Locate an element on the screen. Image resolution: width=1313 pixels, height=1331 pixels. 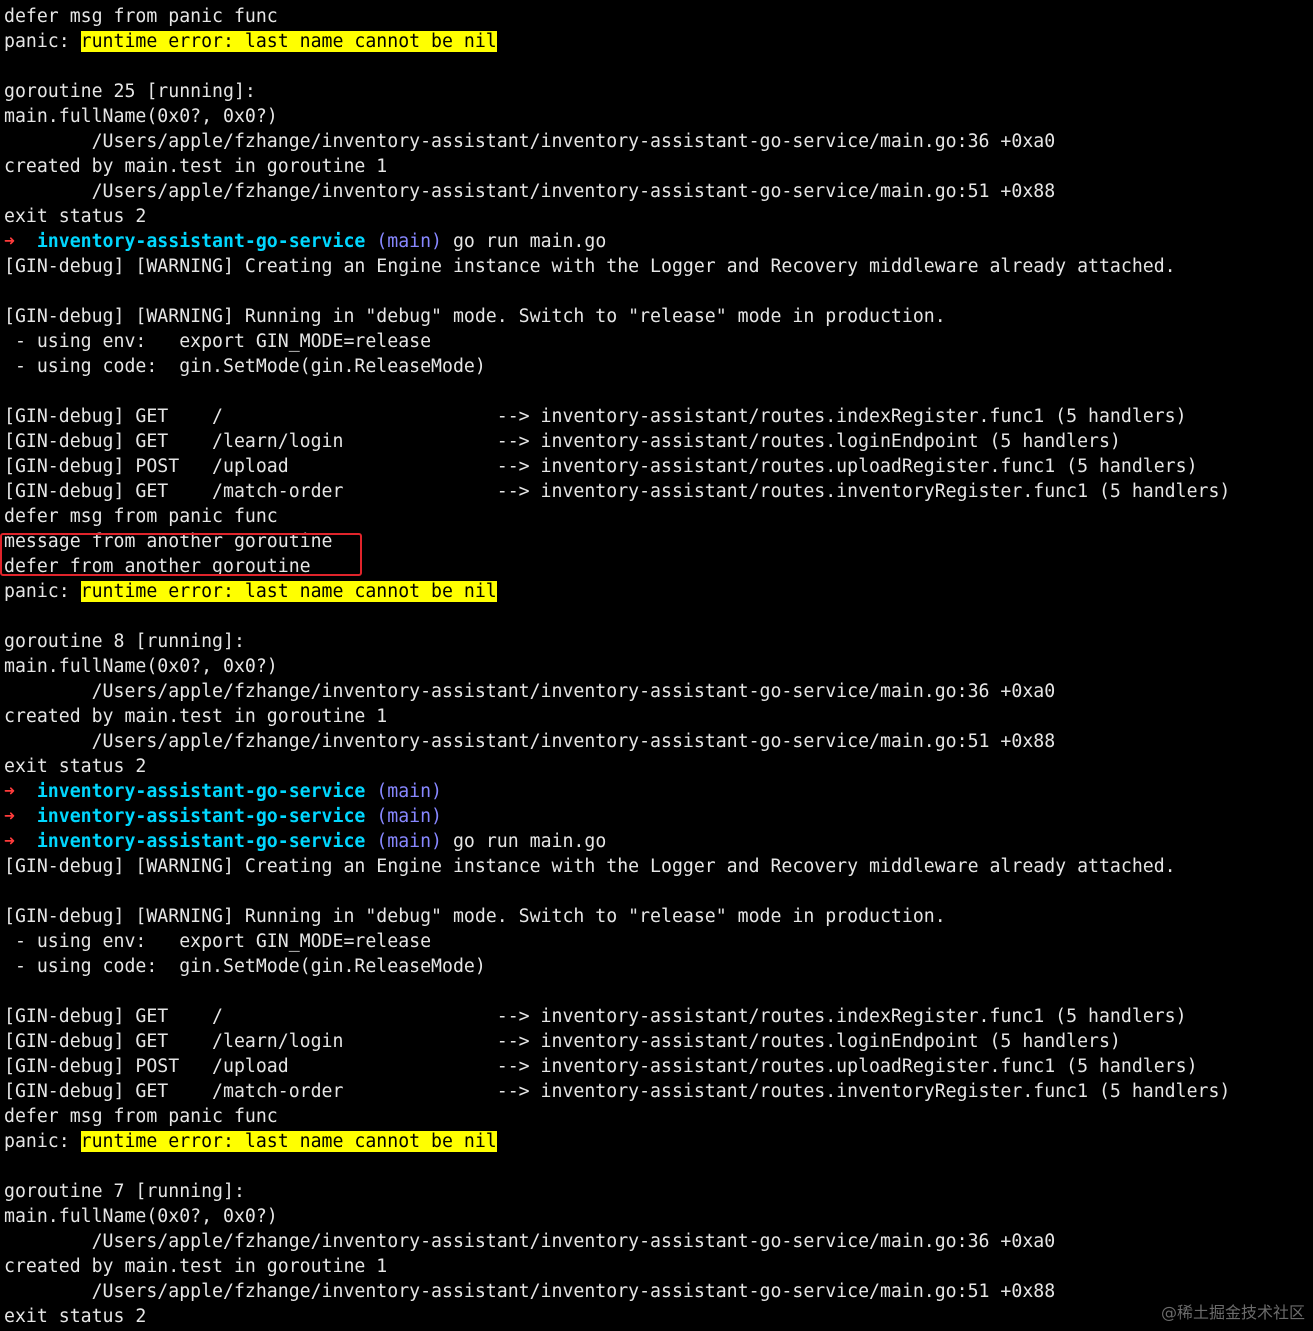
watermark: @稀土掘金技术社区 is located at coordinates (1232, 1312).